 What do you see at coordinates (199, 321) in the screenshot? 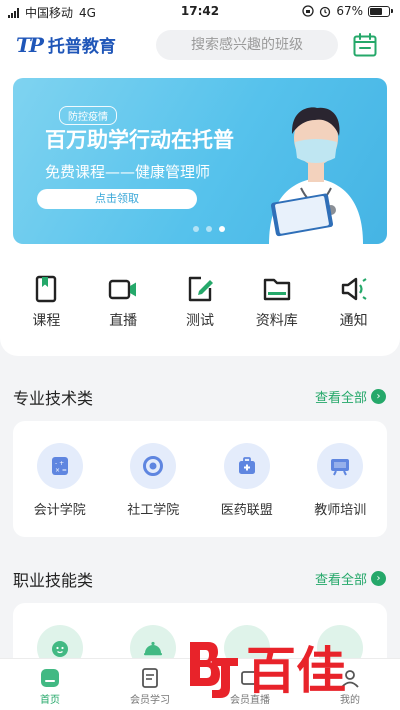
I see `quick-nav-label: 测试` at bounding box center [199, 321].